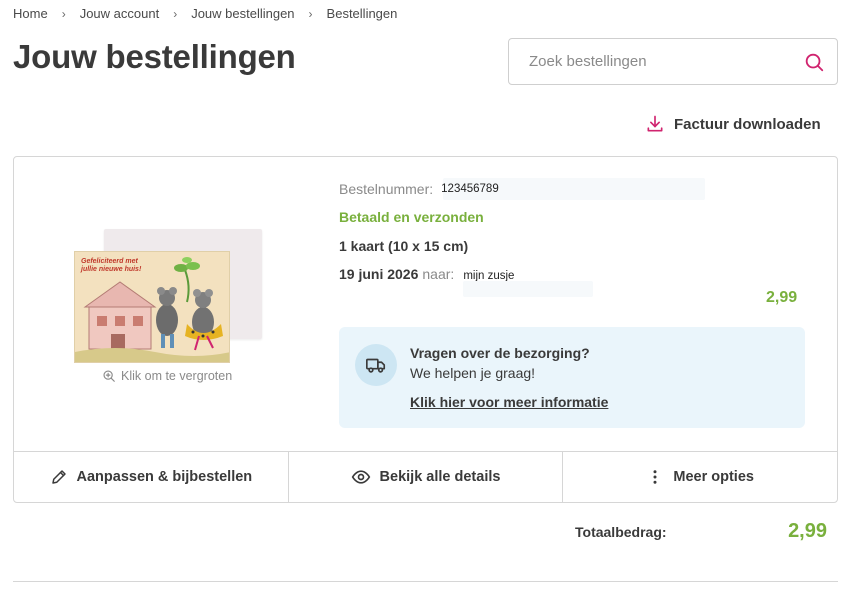 The height and width of the screenshot is (589, 865). Describe the element at coordinates (177, 376) in the screenshot. I see `zoom-hint-label: Klik om te vergroten` at that location.